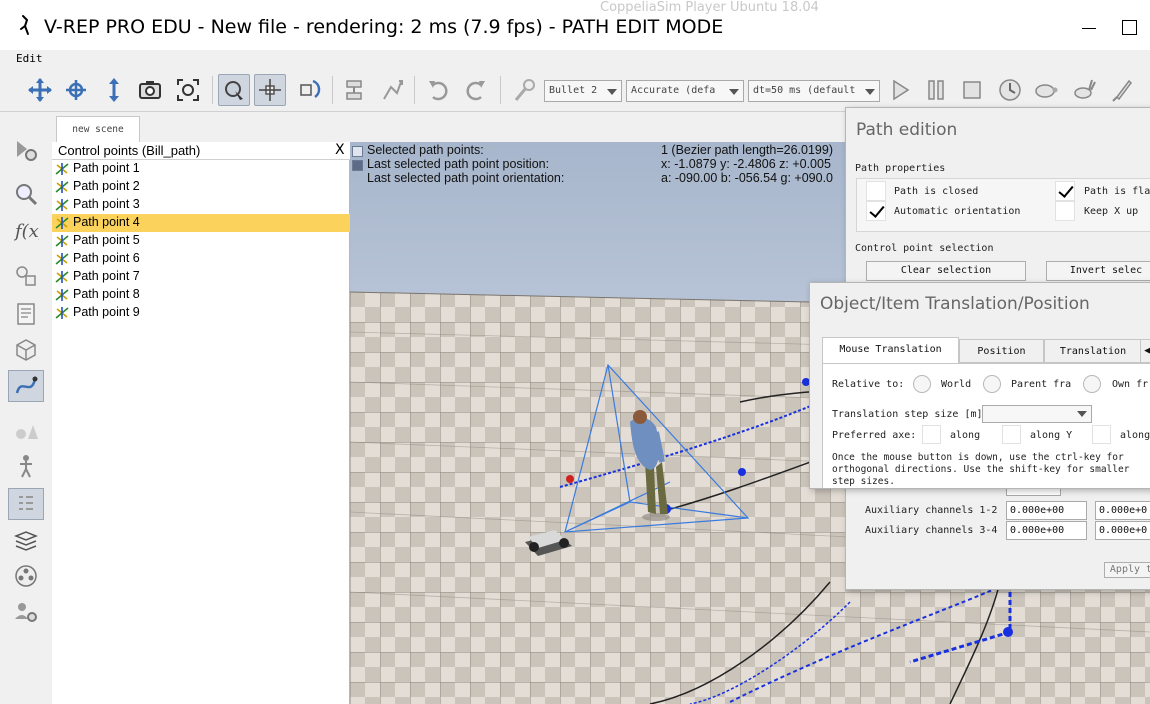 Image resolution: width=1150 pixels, height=704 pixels. Describe the element at coordinates (357, 165) in the screenshot. I see `info-pin-button` at that location.